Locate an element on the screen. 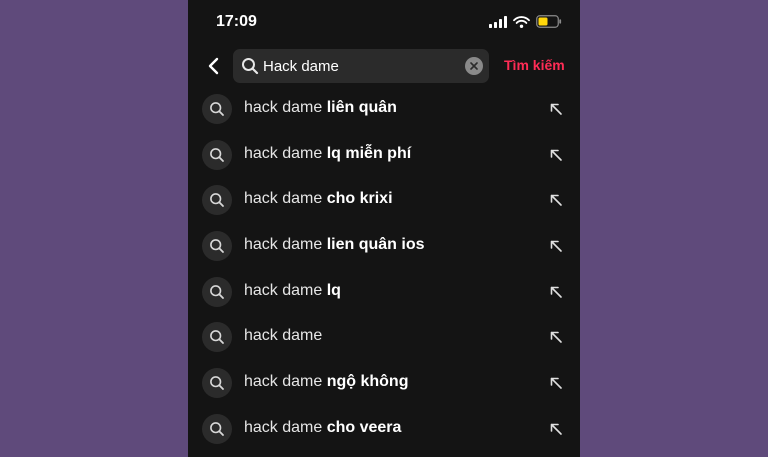 The height and width of the screenshot is (457, 768). suggestion-item: hack dame liên quân is located at coordinates (384, 110).